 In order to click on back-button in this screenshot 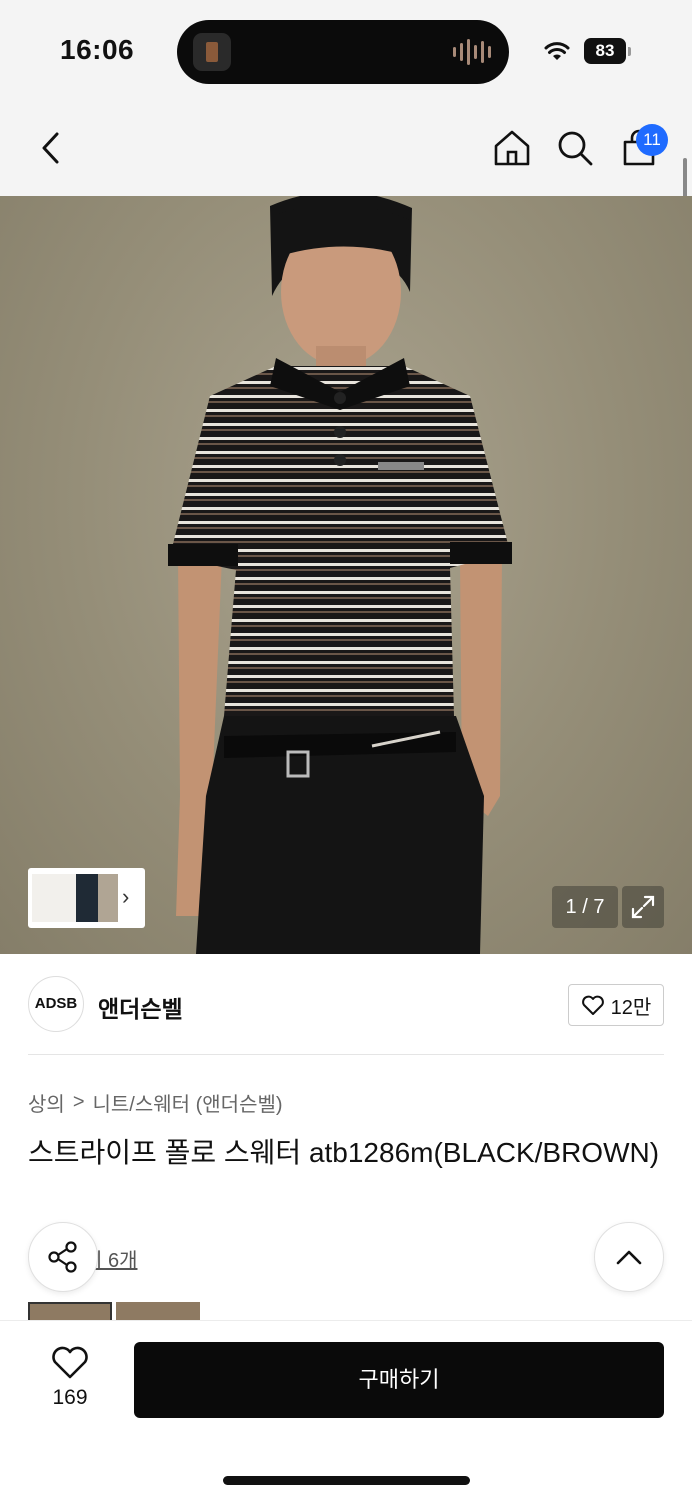, I will do `click(50, 148)`.